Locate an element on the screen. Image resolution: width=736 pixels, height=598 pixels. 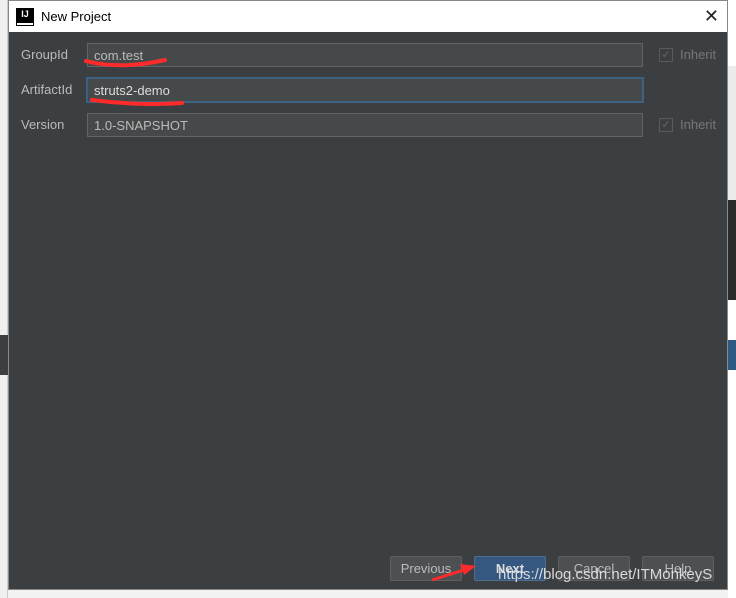
group-id-label: GroupId is located at coordinates (44, 54).